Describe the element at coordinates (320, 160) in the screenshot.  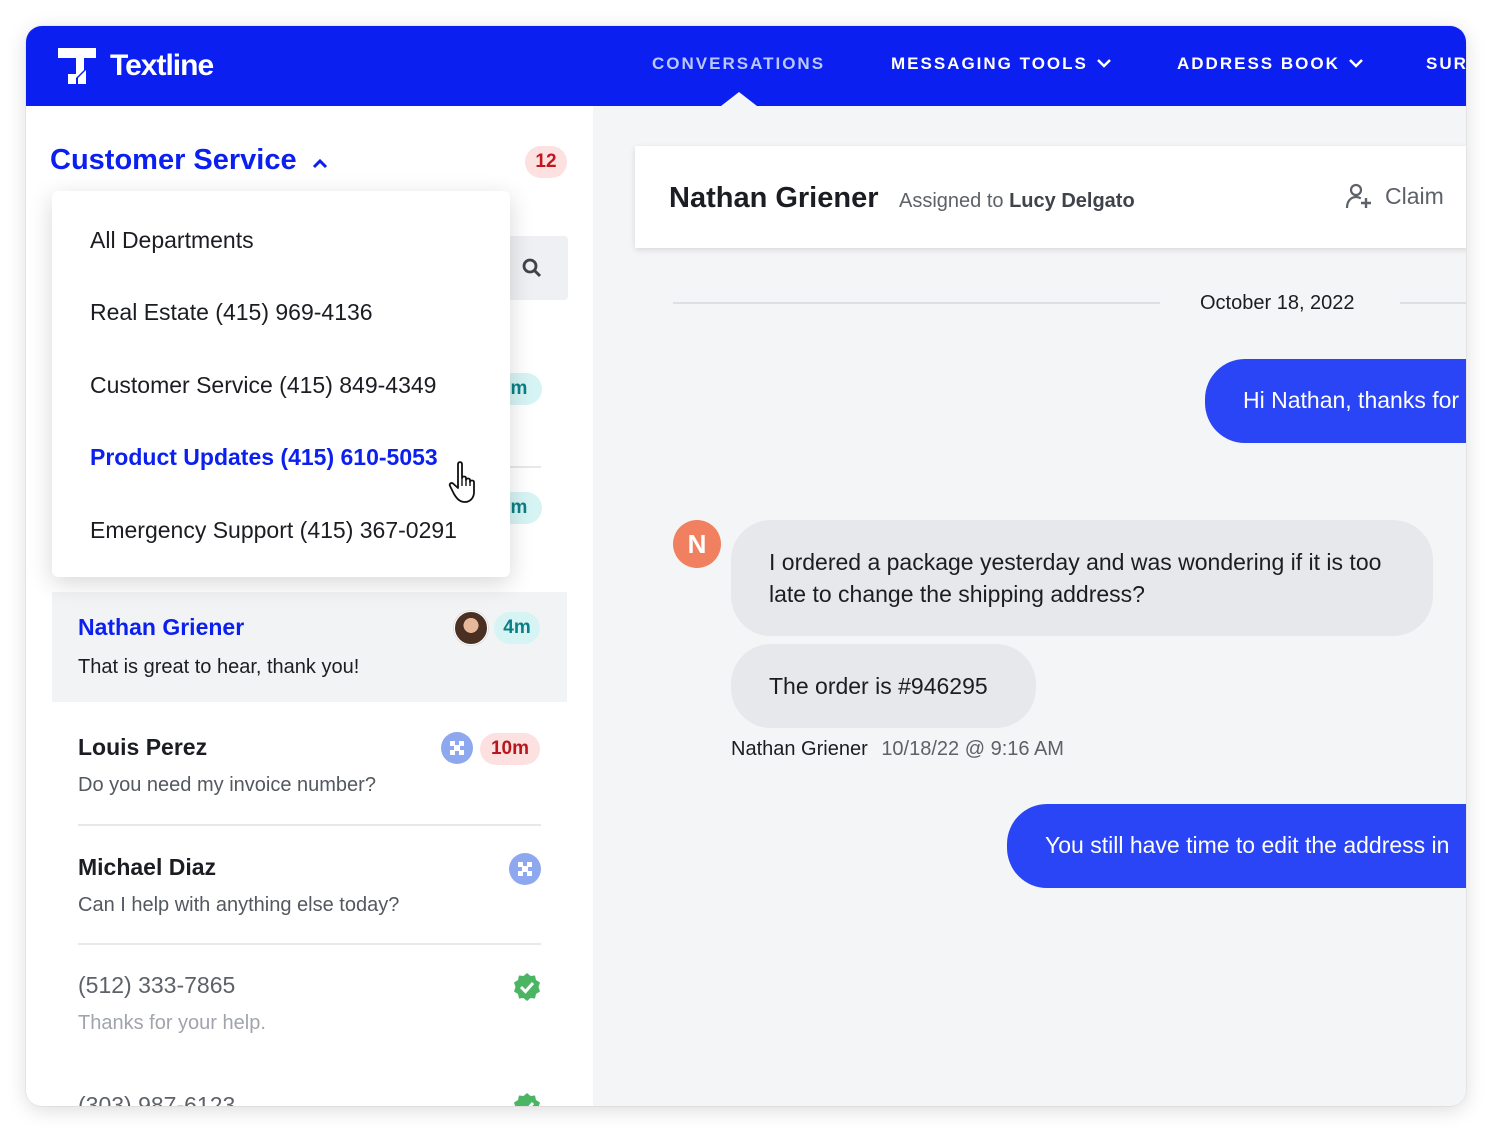
I see `chevron-up-icon` at that location.